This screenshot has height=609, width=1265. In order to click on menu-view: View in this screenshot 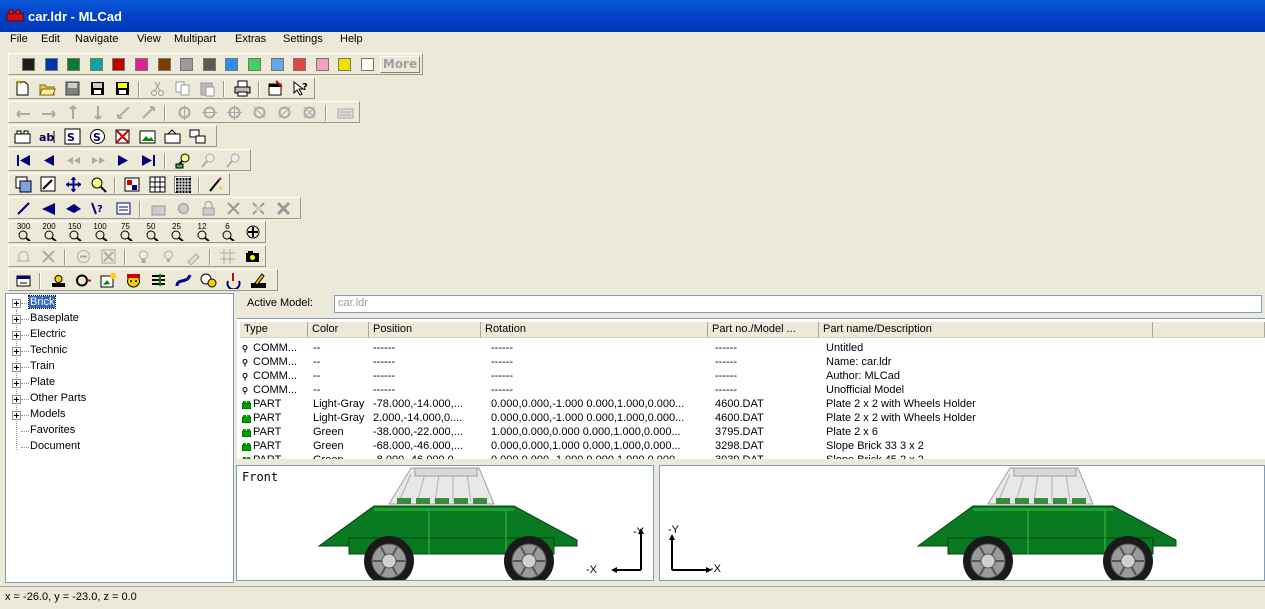, I will do `click(149, 39)`.